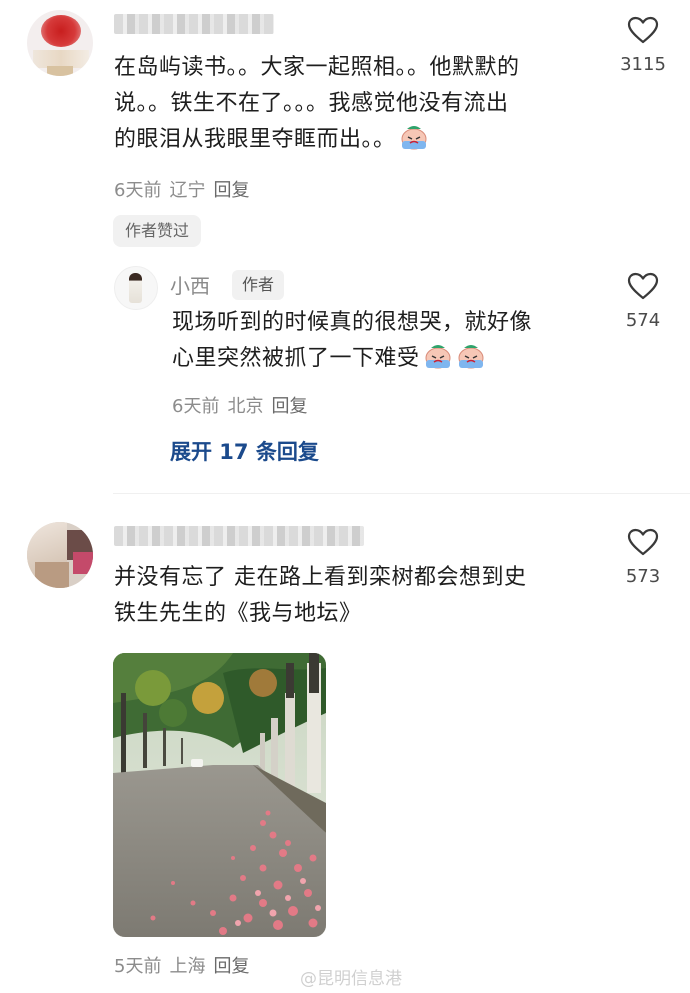  I want to click on like-count: 3115, so click(643, 64).